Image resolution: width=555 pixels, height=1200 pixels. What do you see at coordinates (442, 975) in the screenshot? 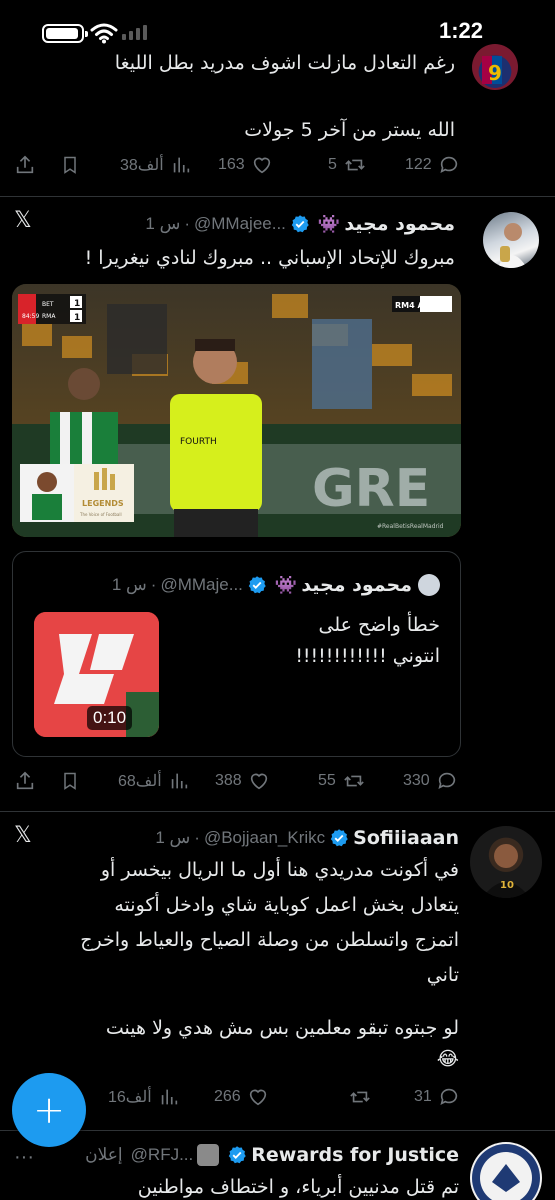
I see `tweet-text-line: تاني` at bounding box center [442, 975].